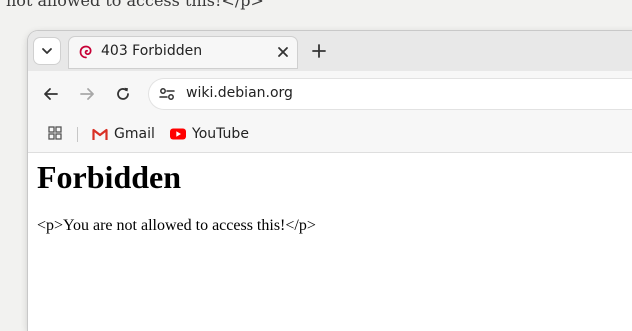  I want to click on navigation-toolbar: wiki.debian.org, so click(330, 94).